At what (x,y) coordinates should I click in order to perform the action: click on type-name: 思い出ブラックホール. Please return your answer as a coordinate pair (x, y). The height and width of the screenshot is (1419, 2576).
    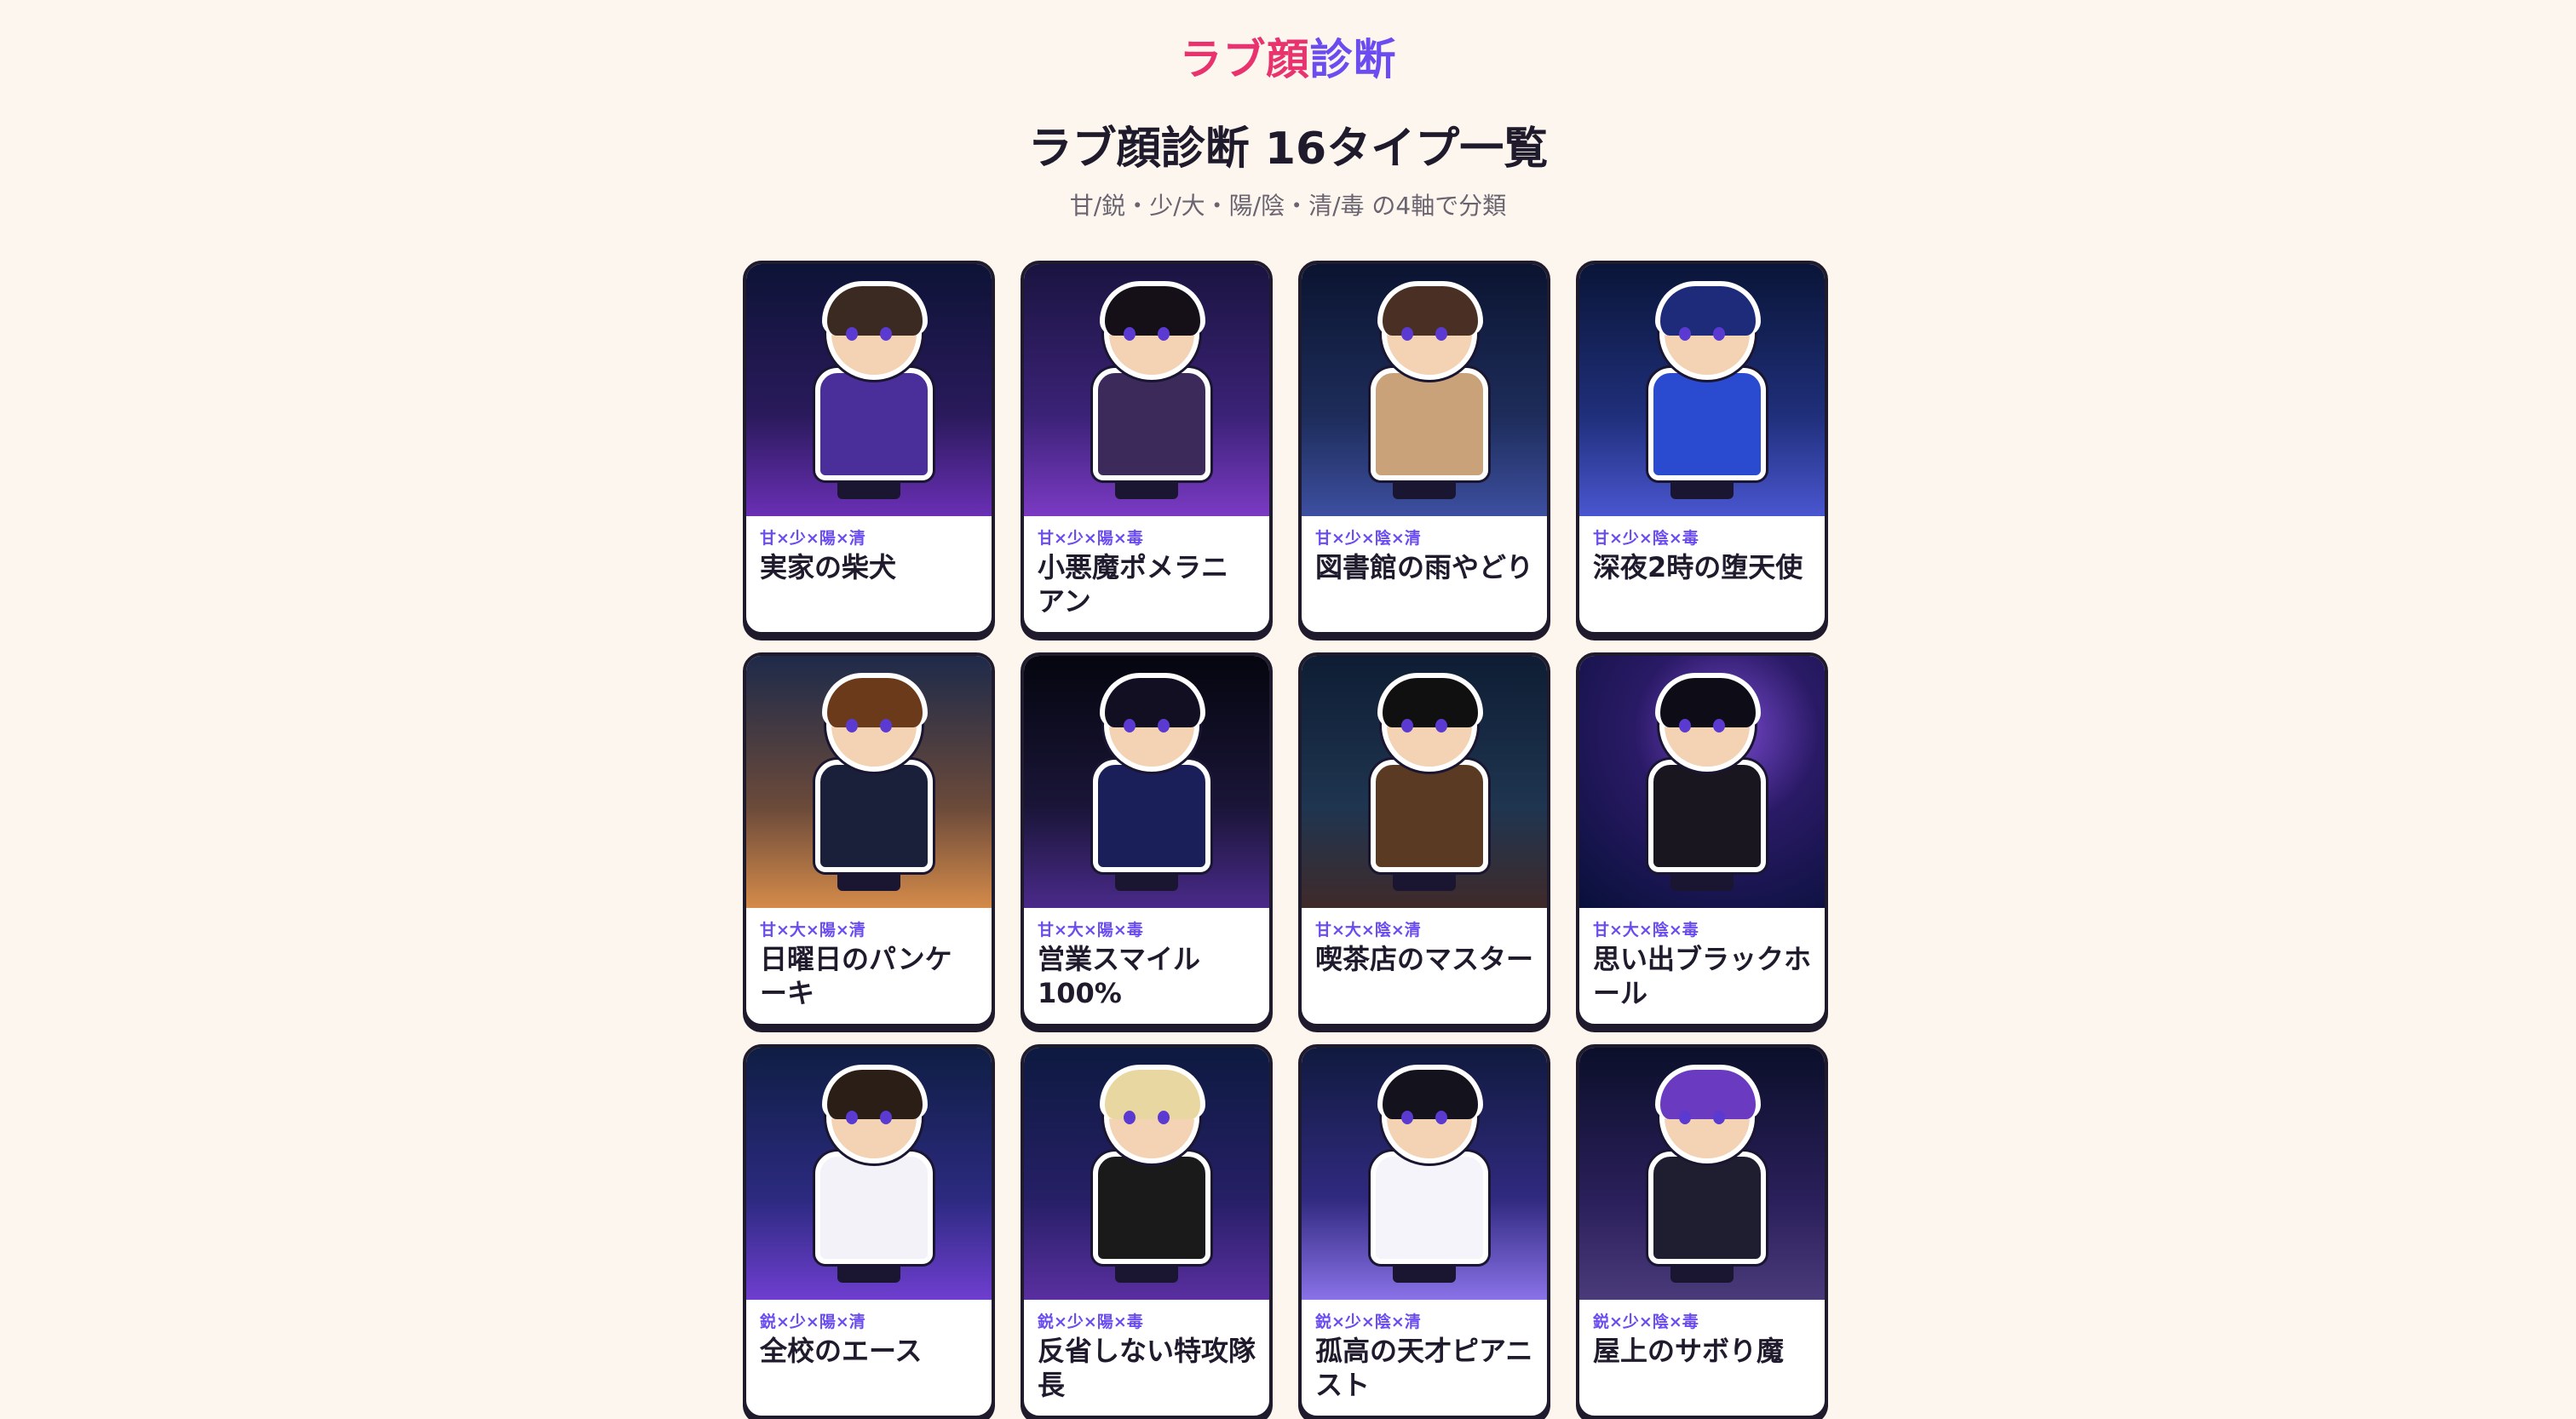
    Looking at the image, I should click on (1702, 976).